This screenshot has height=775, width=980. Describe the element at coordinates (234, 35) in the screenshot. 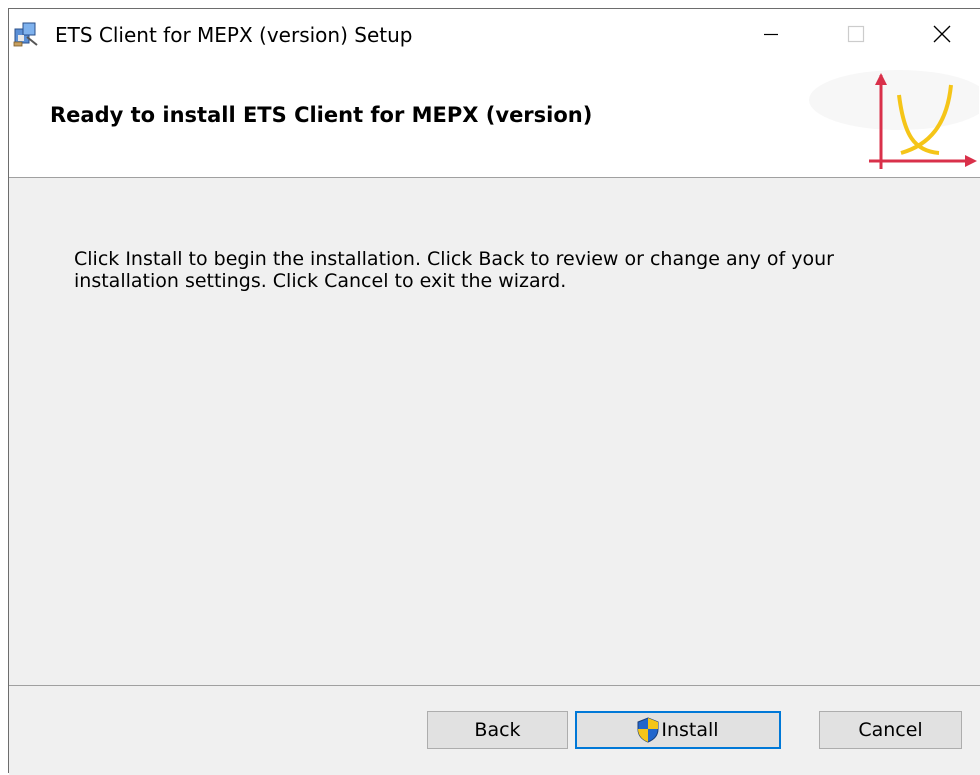

I see `window-title: ETS Client for MEPX (version) Setup` at that location.